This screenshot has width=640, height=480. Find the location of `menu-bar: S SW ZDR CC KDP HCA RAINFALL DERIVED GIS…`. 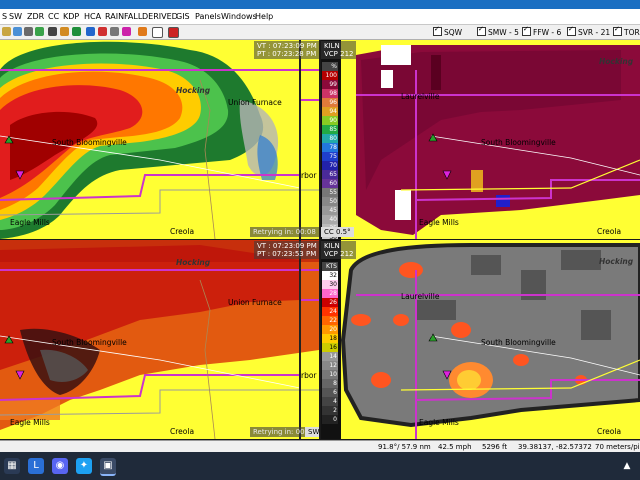

menu-bar: S SW ZDR CC KDP HCA RAINFALL DERIVED GIS… is located at coordinates (320, 17).